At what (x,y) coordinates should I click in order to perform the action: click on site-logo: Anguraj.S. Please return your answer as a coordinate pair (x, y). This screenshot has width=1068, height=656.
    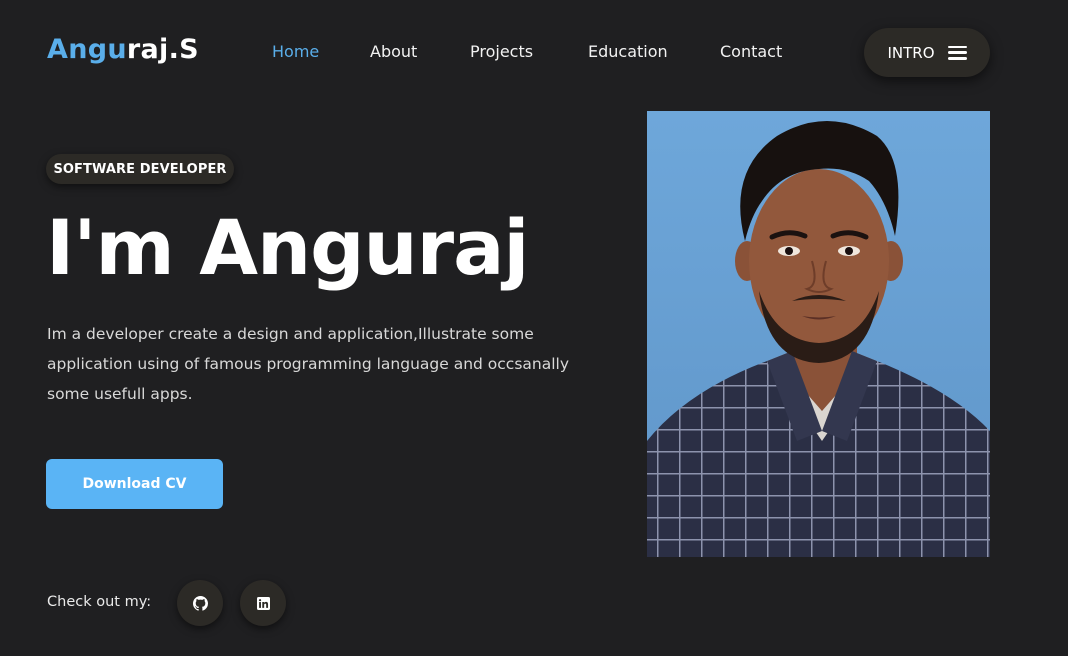
    Looking at the image, I should click on (123, 49).